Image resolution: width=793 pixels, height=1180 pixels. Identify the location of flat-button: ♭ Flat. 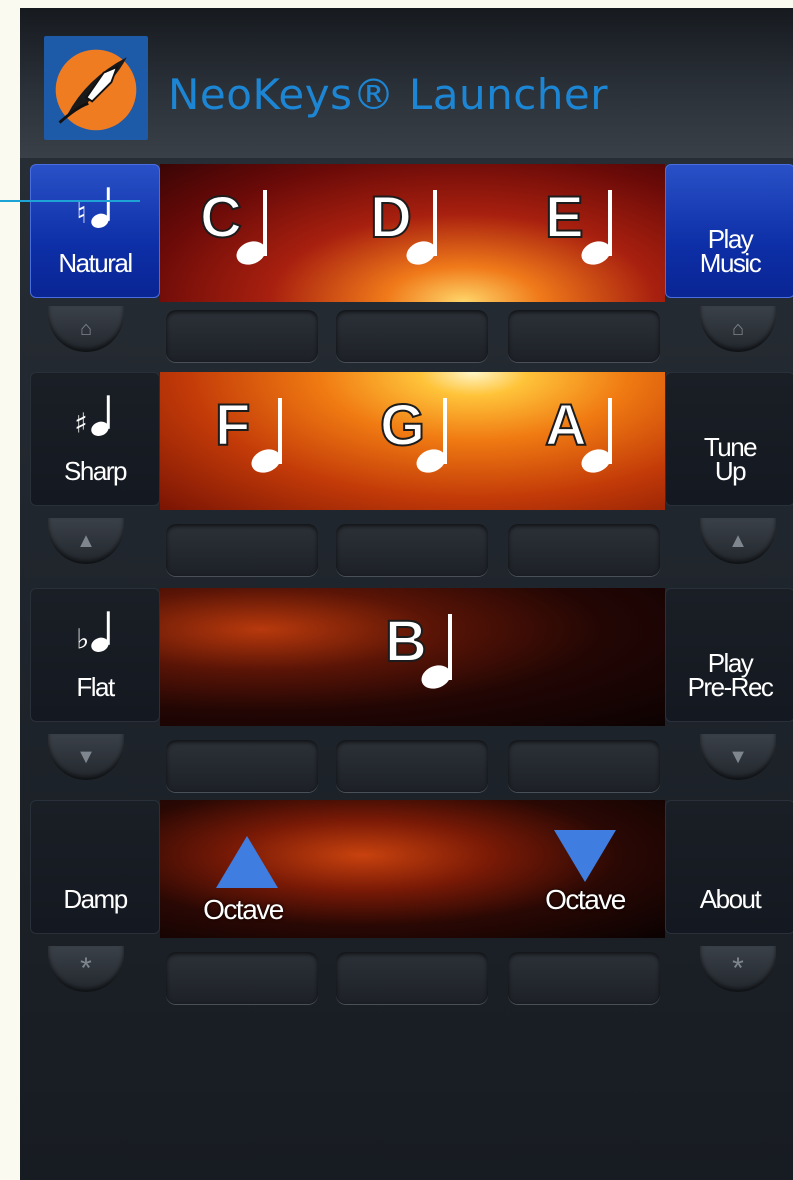
(95, 655).